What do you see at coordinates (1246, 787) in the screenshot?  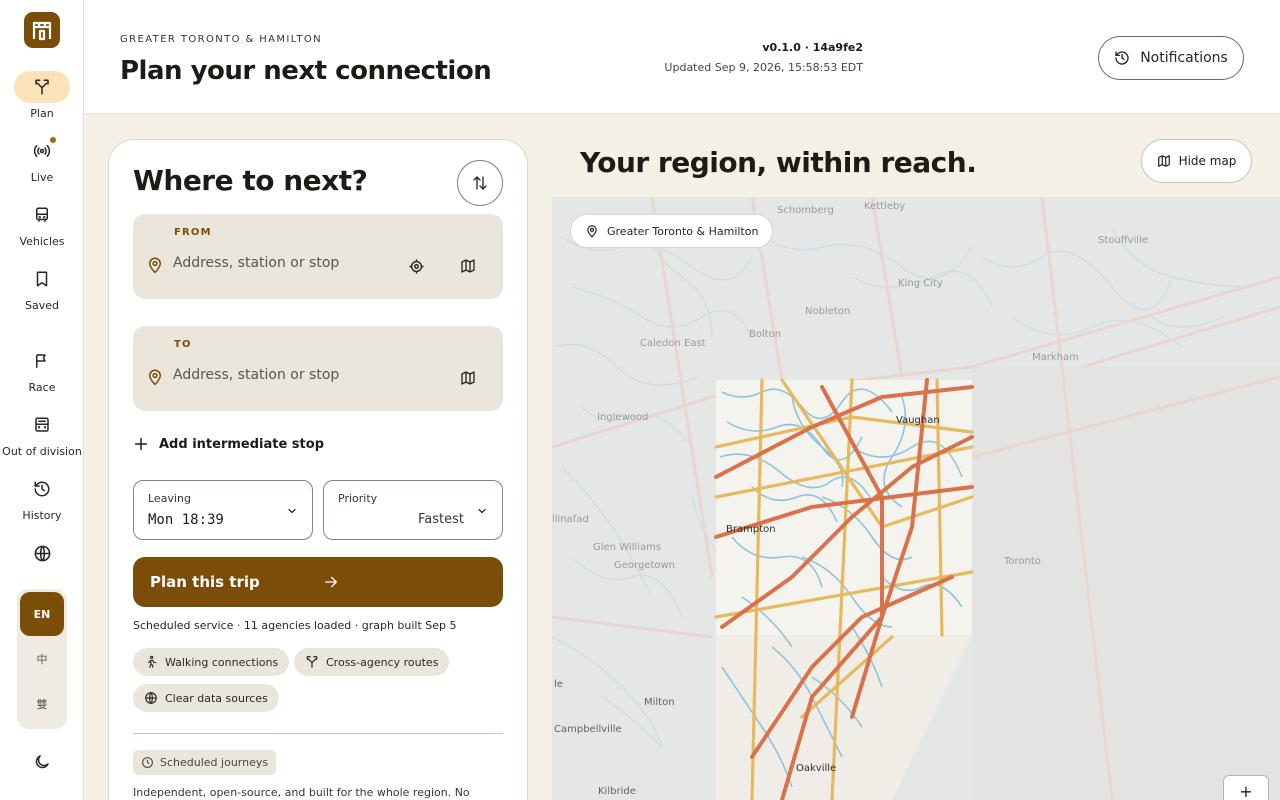 I see `zoom-in-button: +` at bounding box center [1246, 787].